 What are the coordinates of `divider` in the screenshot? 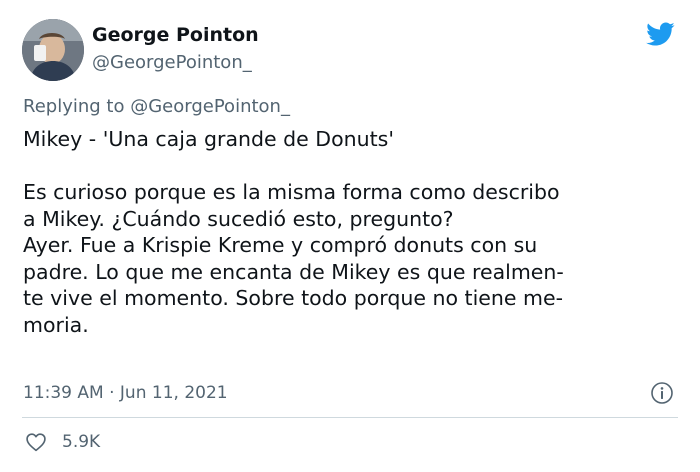 It's located at (350, 417).